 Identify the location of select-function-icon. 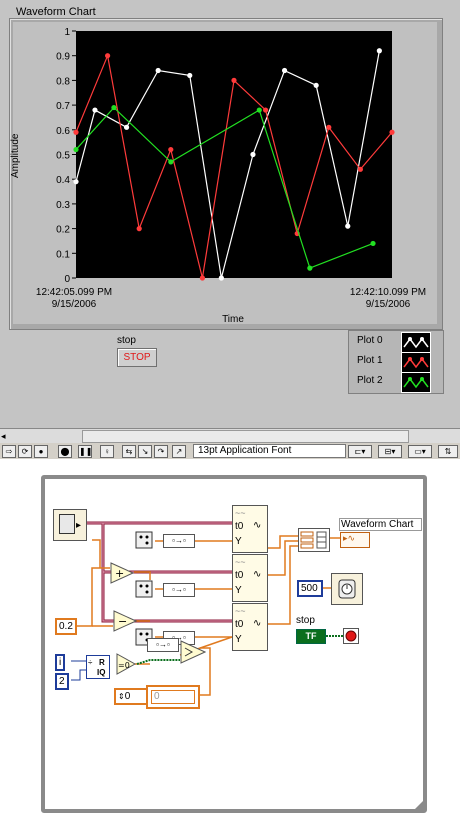
(193, 652).